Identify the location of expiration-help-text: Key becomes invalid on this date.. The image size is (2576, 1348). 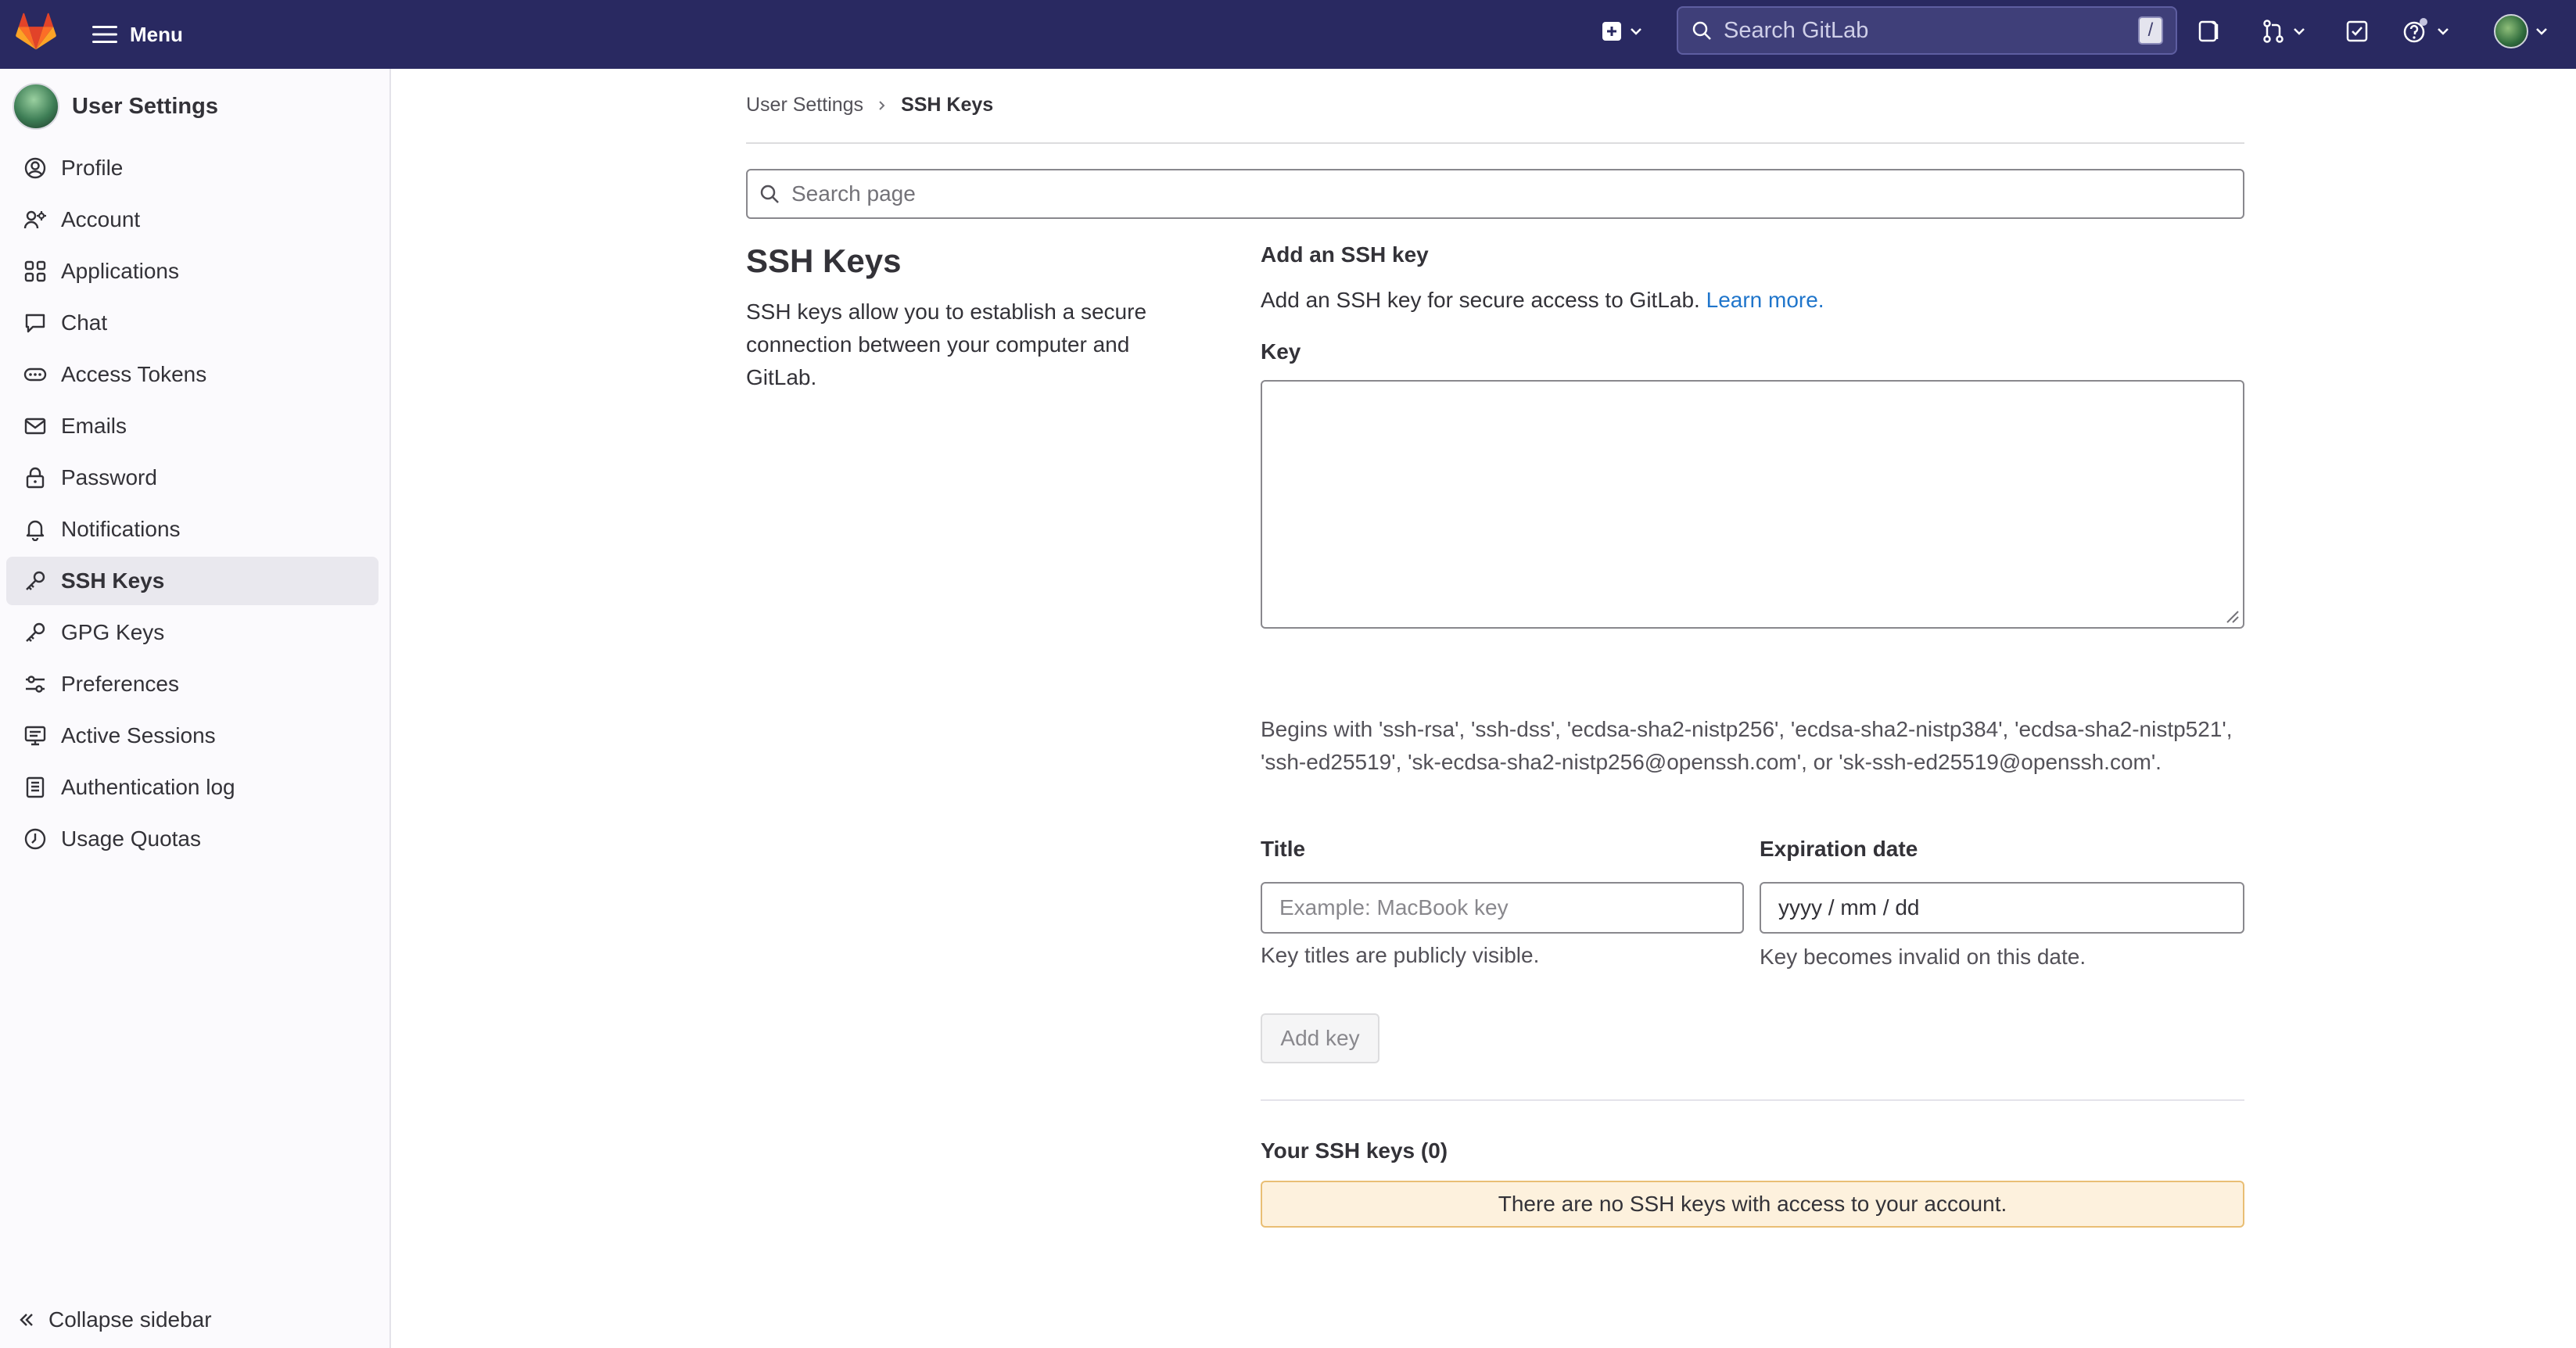
(1923, 957).